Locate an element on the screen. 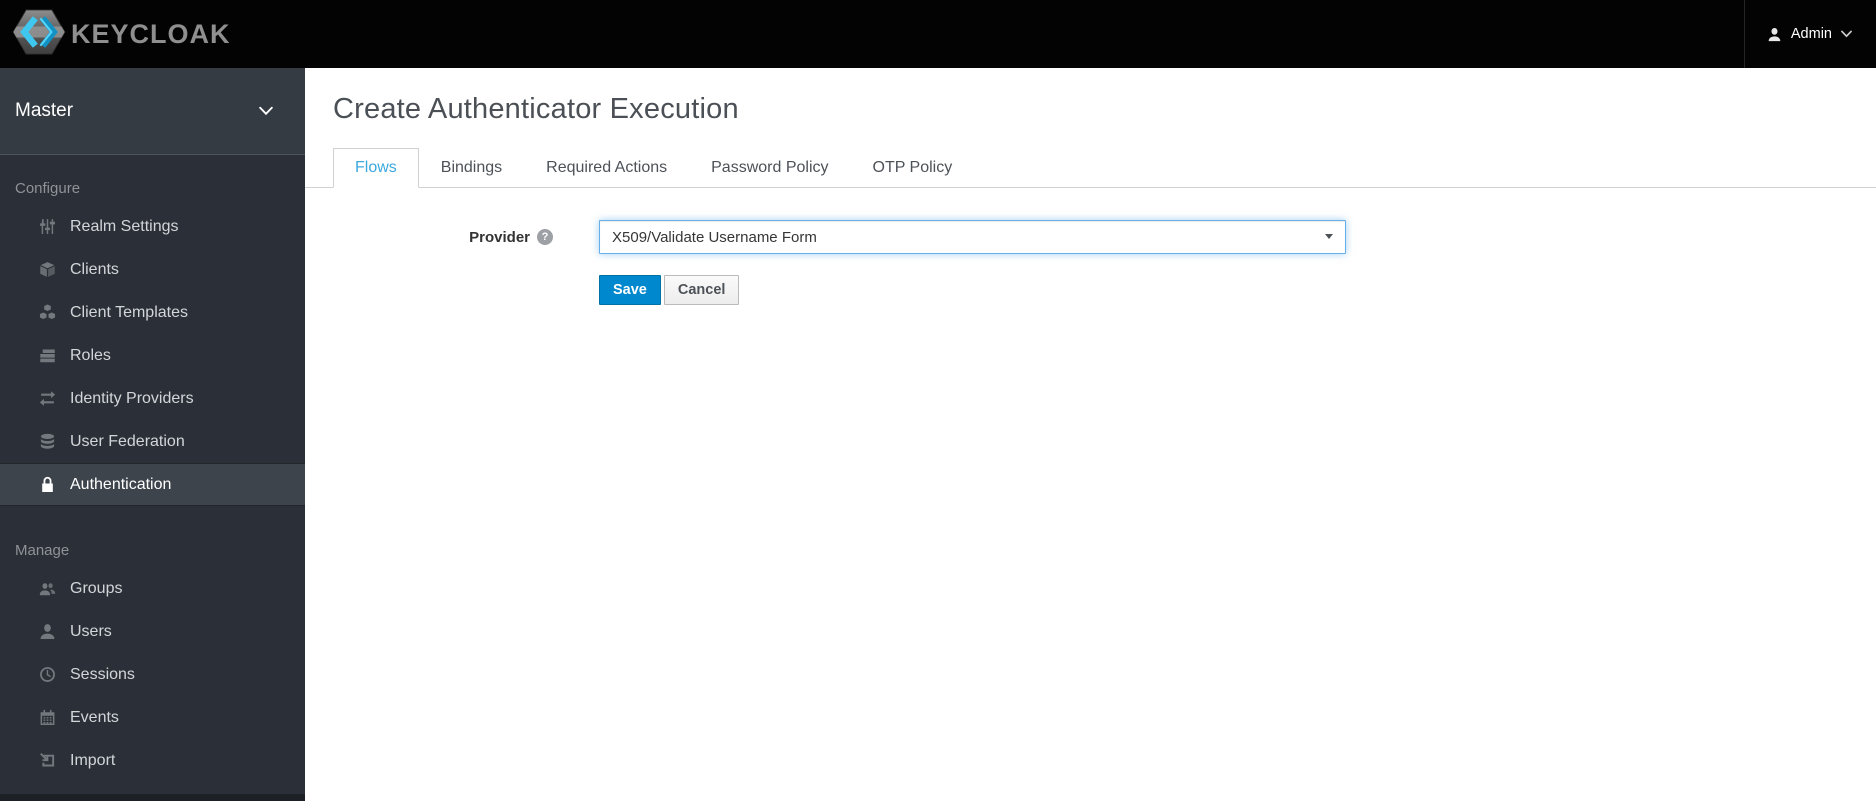  provider-select: X509/Validate Username Form is located at coordinates (972, 237).